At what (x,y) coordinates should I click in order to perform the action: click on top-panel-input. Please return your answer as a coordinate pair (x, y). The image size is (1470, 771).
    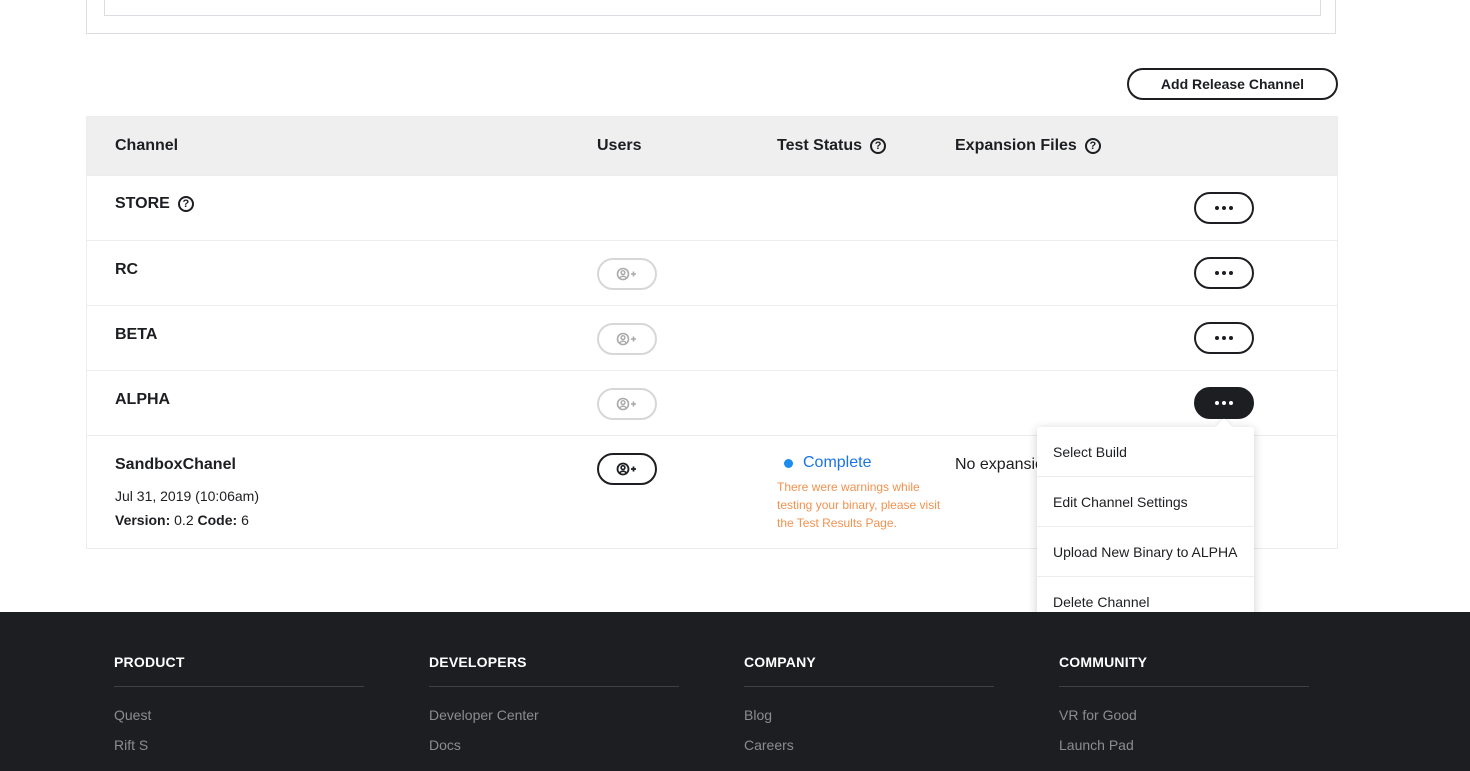
    Looking at the image, I should click on (712, 8).